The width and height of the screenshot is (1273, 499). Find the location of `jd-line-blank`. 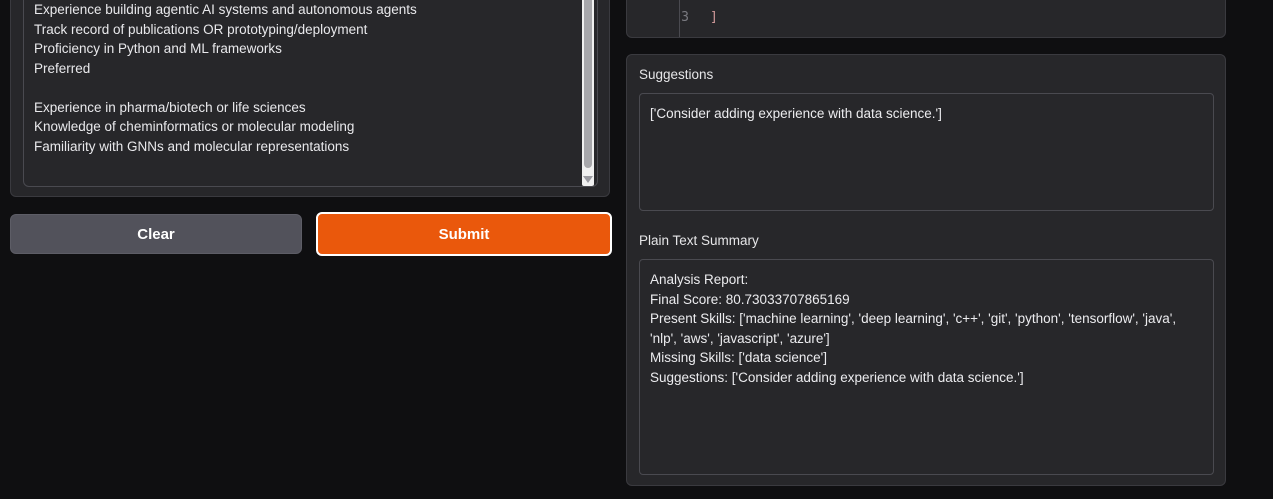

jd-line-blank is located at coordinates (304, 88).